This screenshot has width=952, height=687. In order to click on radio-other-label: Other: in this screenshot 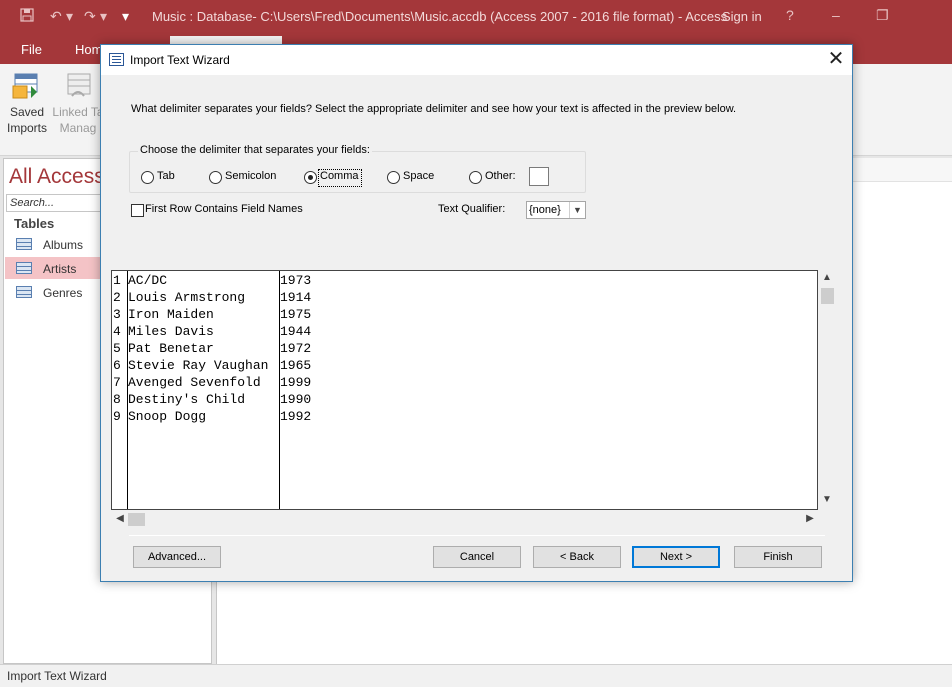, I will do `click(500, 176)`.